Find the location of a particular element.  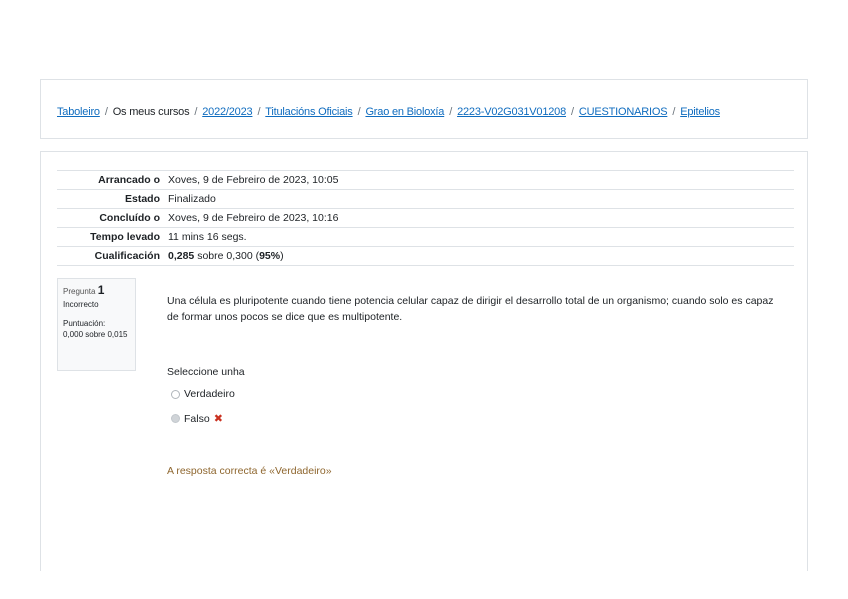

breadcrumb-item-taboleiro: Taboleiro is located at coordinates (78, 112).